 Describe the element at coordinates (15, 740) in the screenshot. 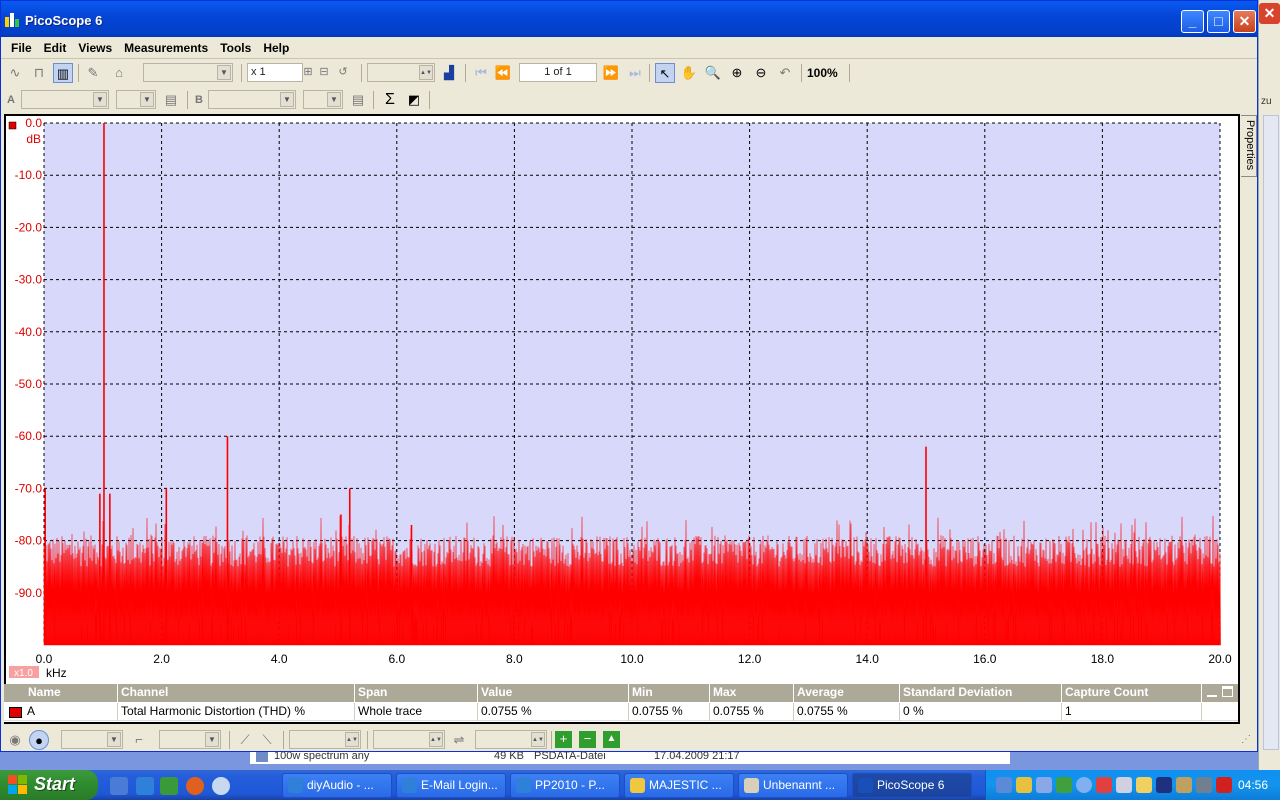

I see `start-capture-icon: ◉` at that location.